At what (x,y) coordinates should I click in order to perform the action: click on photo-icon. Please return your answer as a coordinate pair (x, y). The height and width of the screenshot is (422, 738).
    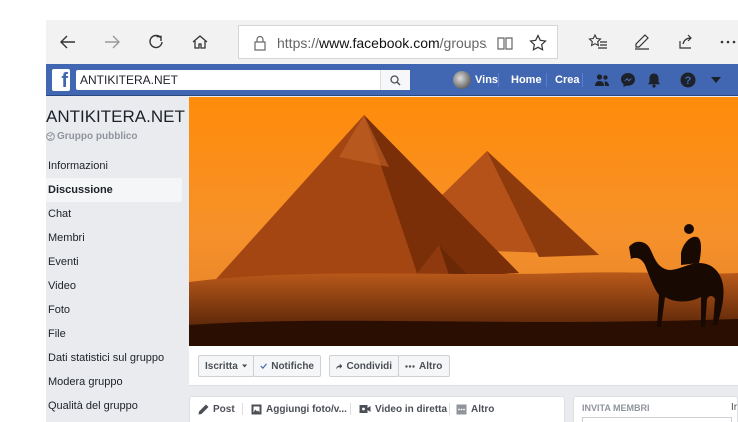
    Looking at the image, I should click on (256, 409).